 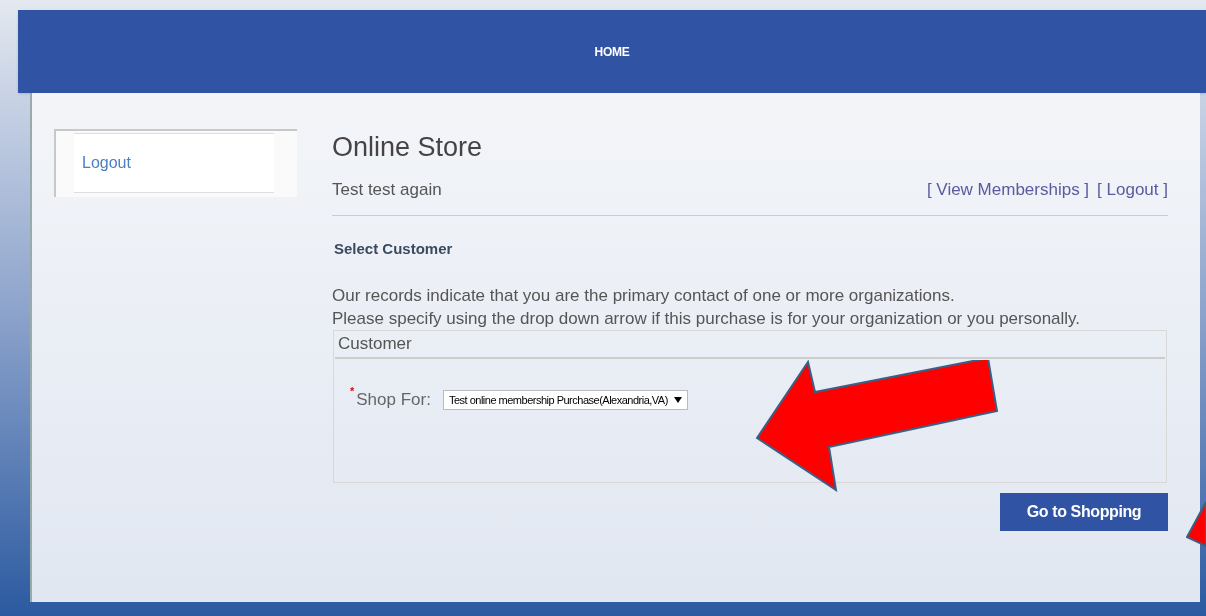 What do you see at coordinates (750, 345) in the screenshot?
I see `fieldset-legend: Customer` at bounding box center [750, 345].